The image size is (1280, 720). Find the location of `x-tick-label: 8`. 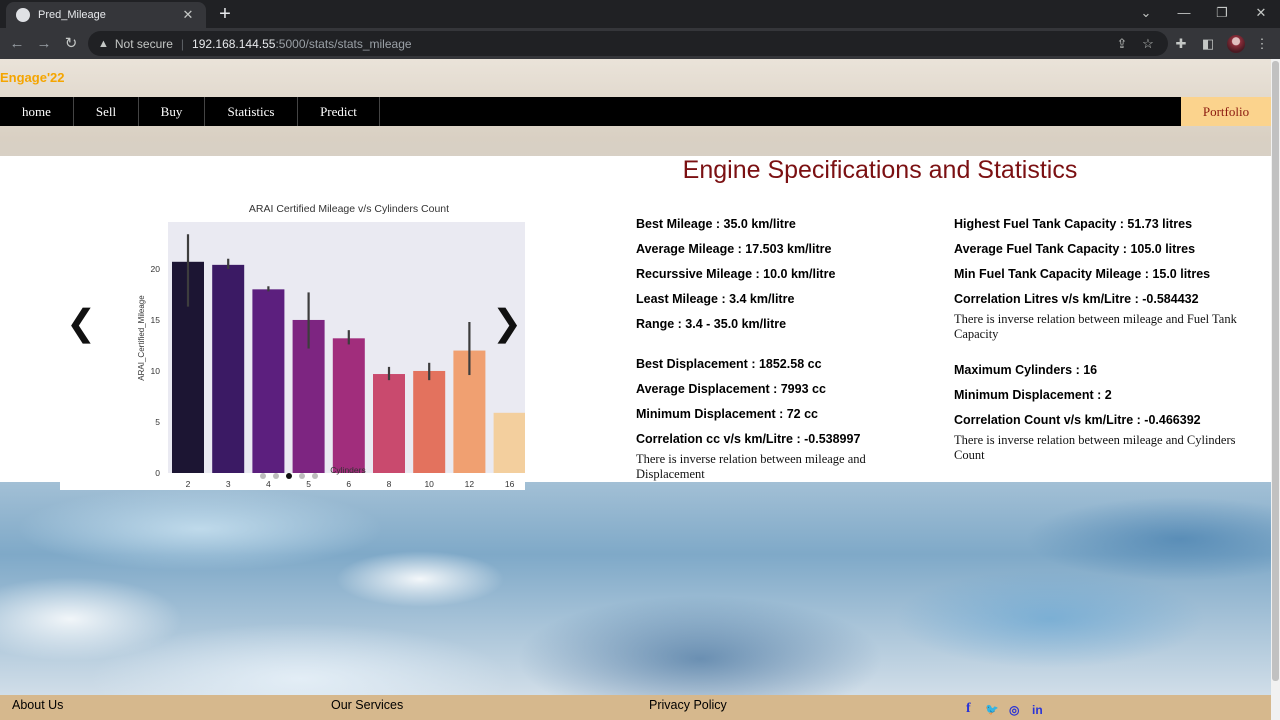

x-tick-label: 8 is located at coordinates (389, 484).